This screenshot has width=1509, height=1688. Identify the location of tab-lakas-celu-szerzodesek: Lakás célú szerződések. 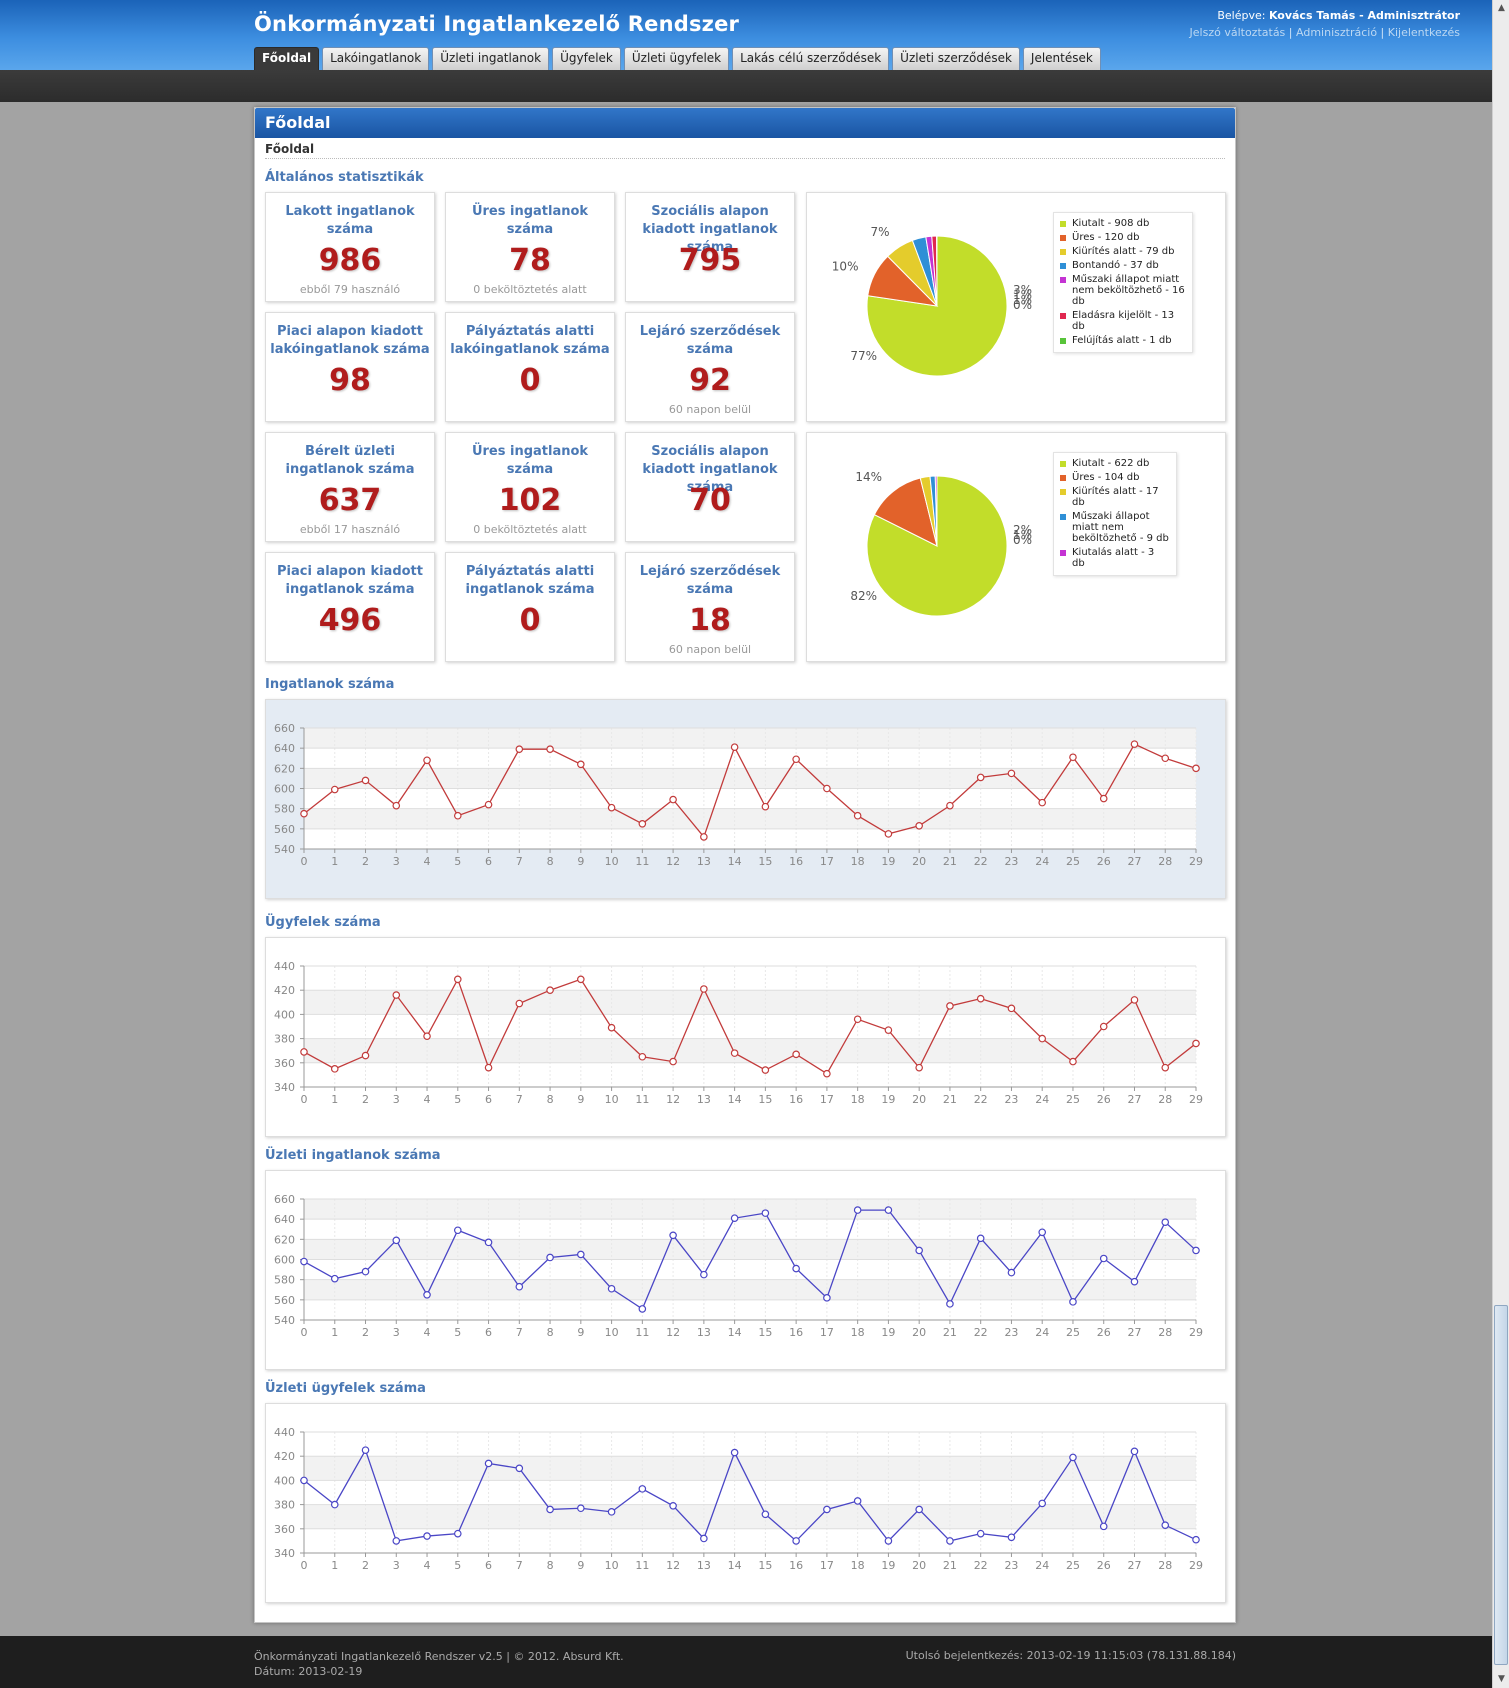
(811, 58).